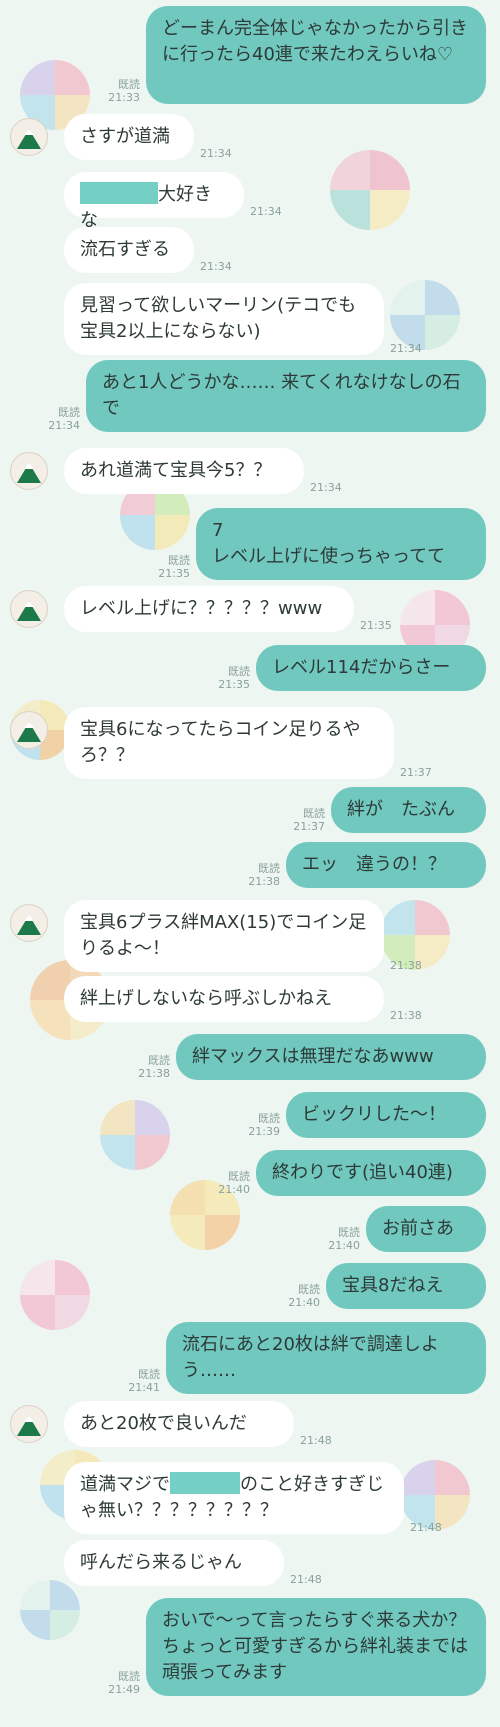  Describe the element at coordinates (144, 1381) in the screenshot. I see `message-timestamp: 既読 21:41` at that location.